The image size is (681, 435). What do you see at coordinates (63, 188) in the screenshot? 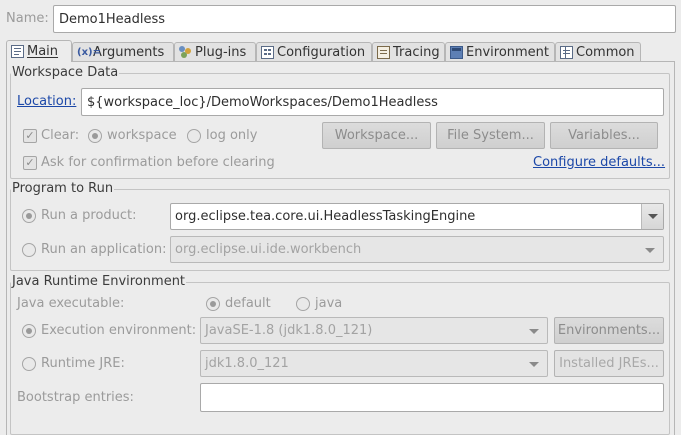
I see `program-to-run-title: Program to Run` at bounding box center [63, 188].